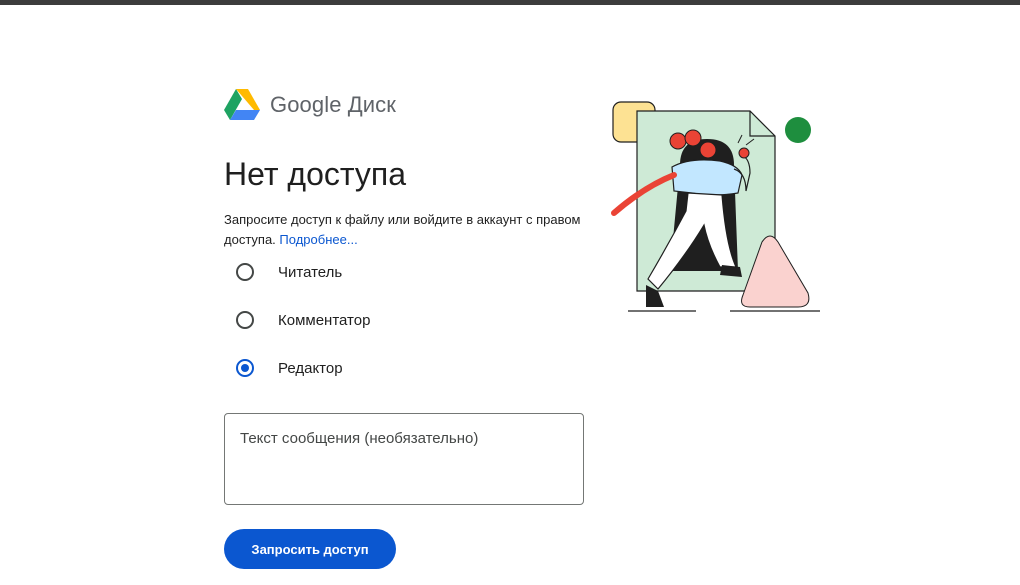  Describe the element at coordinates (371, 104) in the screenshot. I see `logo-product-word: Диск` at that location.